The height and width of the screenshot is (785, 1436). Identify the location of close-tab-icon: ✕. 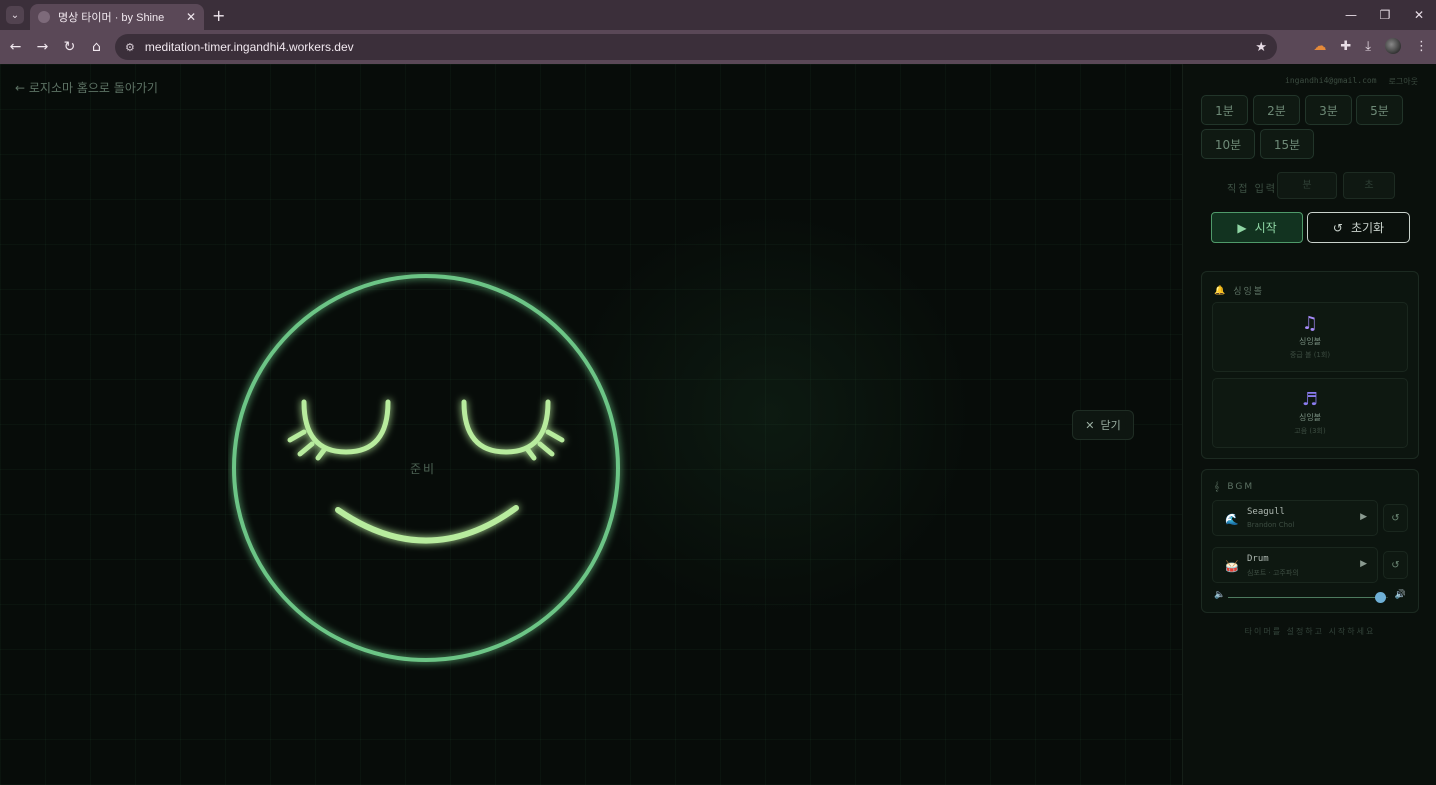
(191, 17).